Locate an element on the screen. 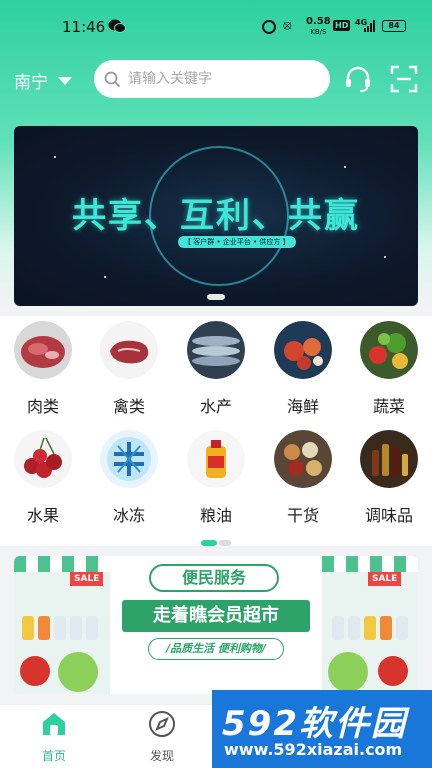 Image resolution: width=432 pixels, height=768 pixels. category-seasoning: 调味品 is located at coordinates (389, 478).